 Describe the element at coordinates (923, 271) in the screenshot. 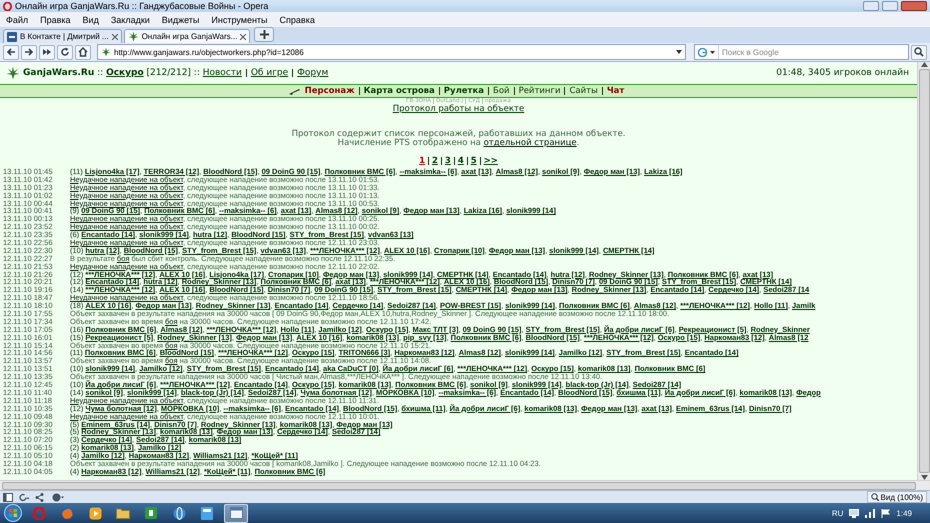

I see `vertical-scrollbar` at that location.